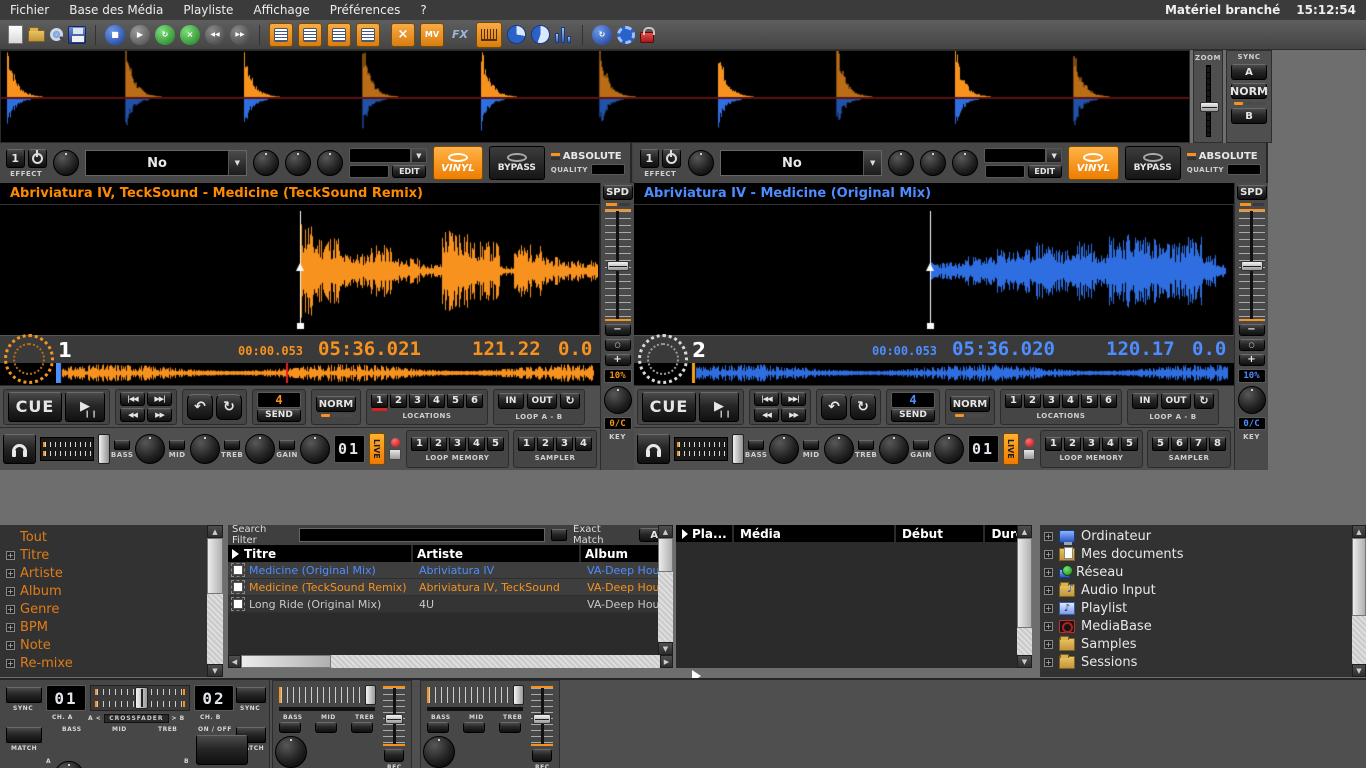 The image size is (1366, 768). I want to click on pie-view2-icon, so click(540, 34).